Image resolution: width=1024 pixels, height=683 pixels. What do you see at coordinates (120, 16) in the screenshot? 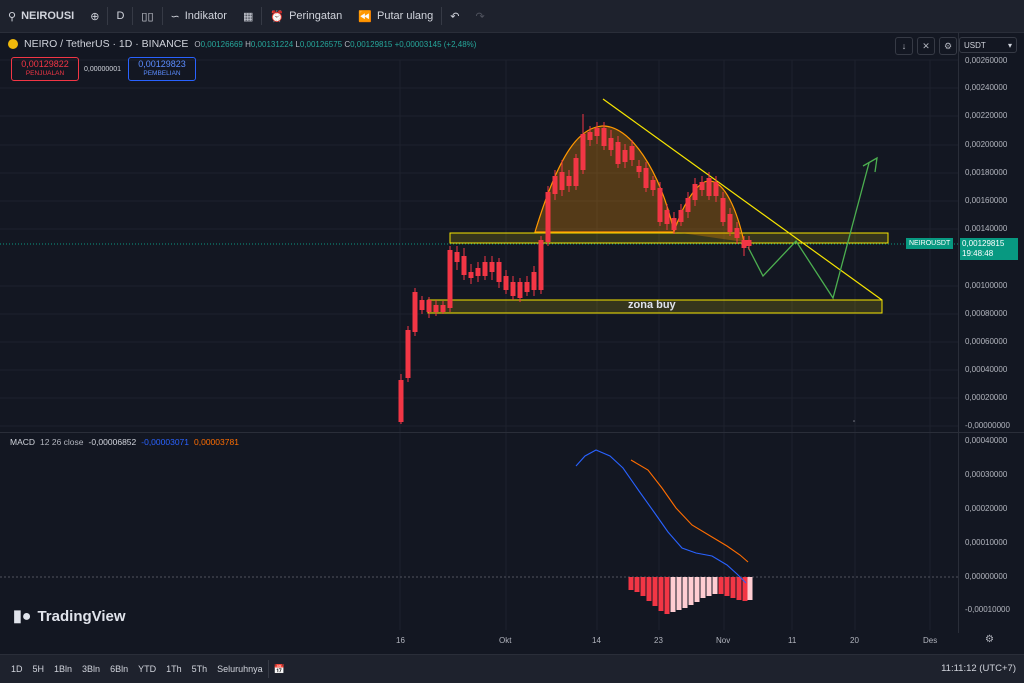
I see `interval-button: D` at bounding box center [120, 16].